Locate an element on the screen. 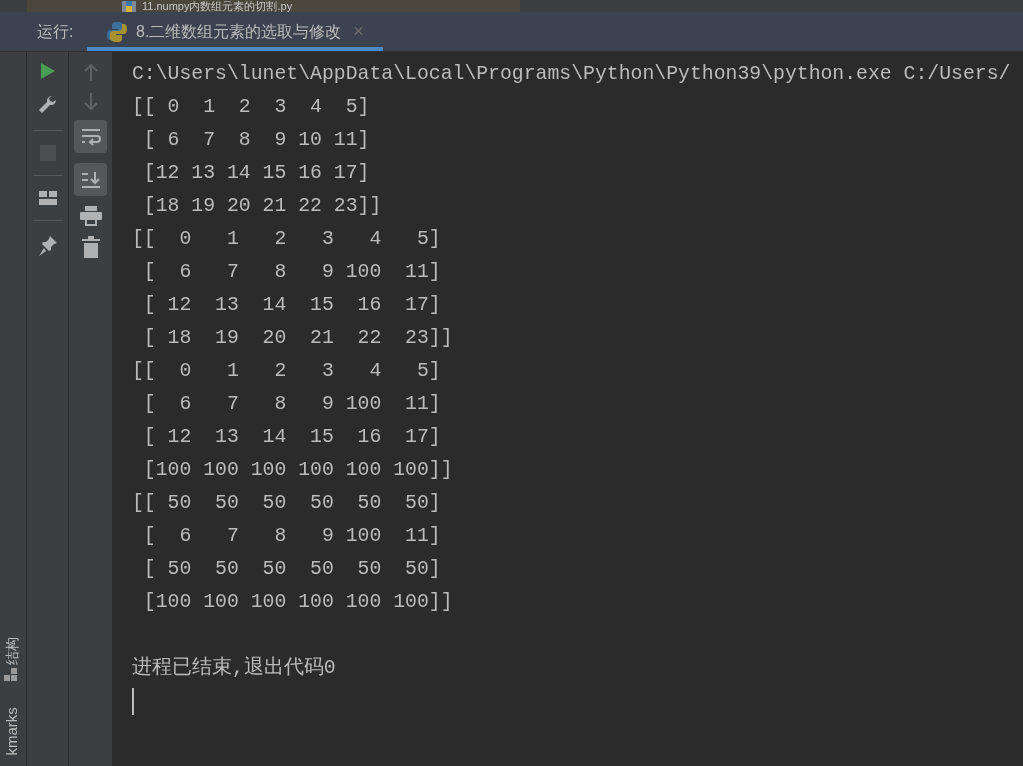 This screenshot has height=766, width=1023. structure-icon is located at coordinates (11, 675).